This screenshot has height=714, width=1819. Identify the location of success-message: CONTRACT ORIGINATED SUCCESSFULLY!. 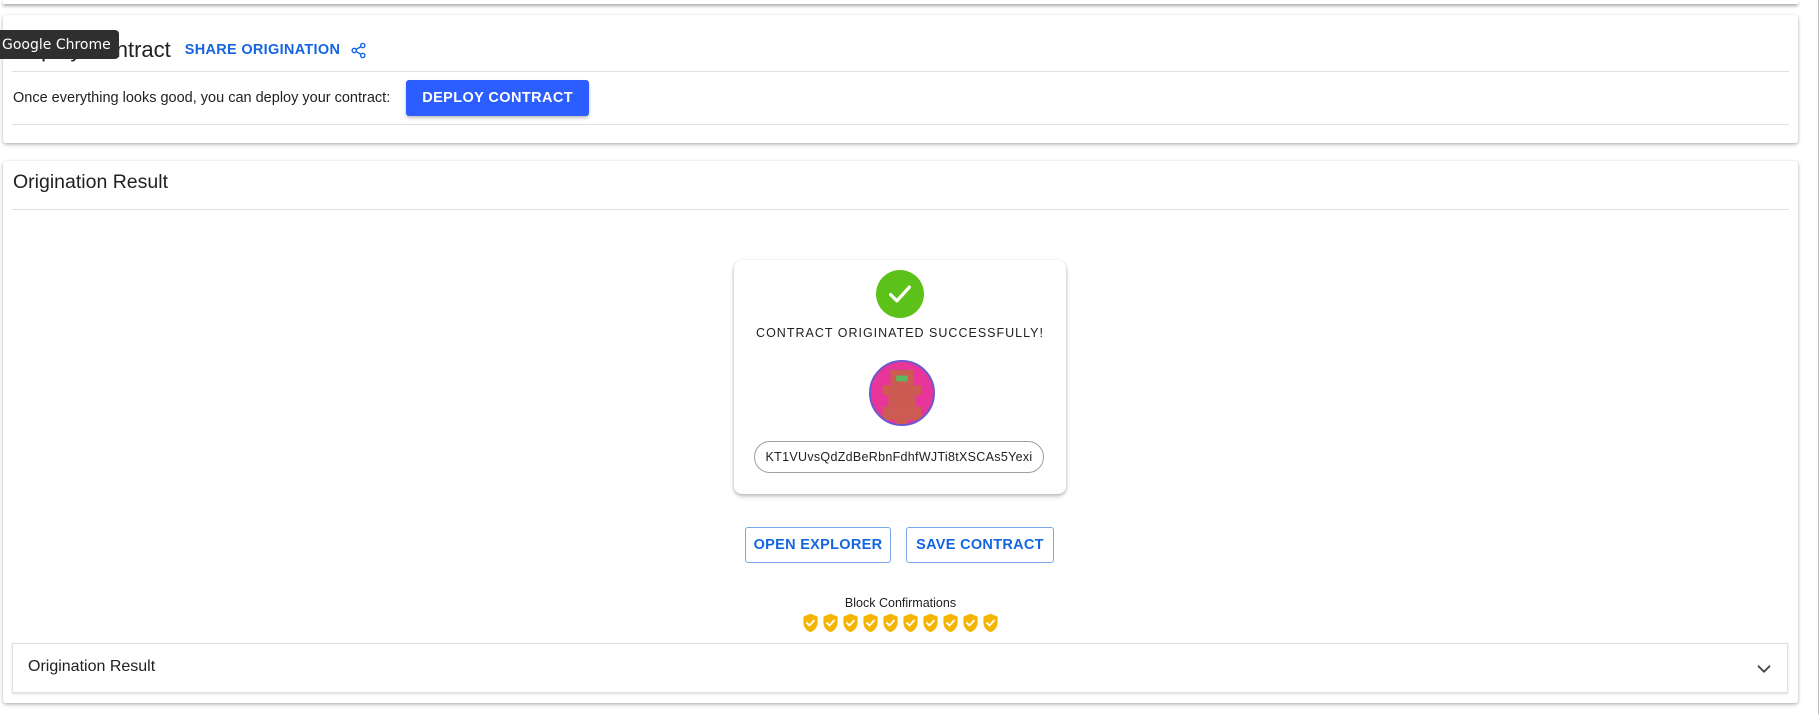
(900, 333).